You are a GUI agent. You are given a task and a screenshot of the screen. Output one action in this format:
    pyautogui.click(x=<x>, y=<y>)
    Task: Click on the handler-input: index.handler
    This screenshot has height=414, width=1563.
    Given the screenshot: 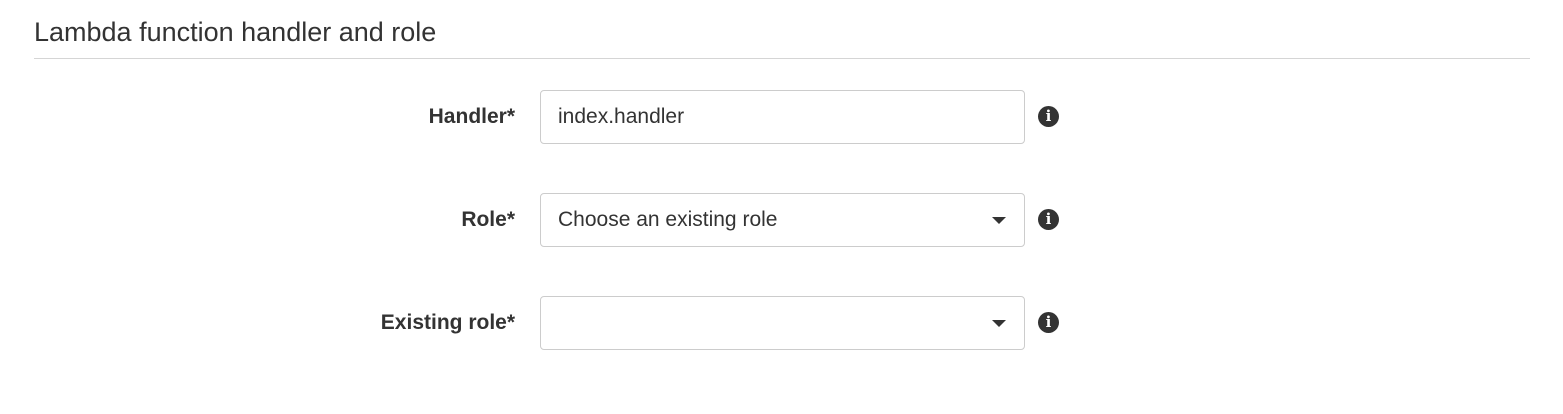 What is the action you would take?
    pyautogui.click(x=782, y=117)
    